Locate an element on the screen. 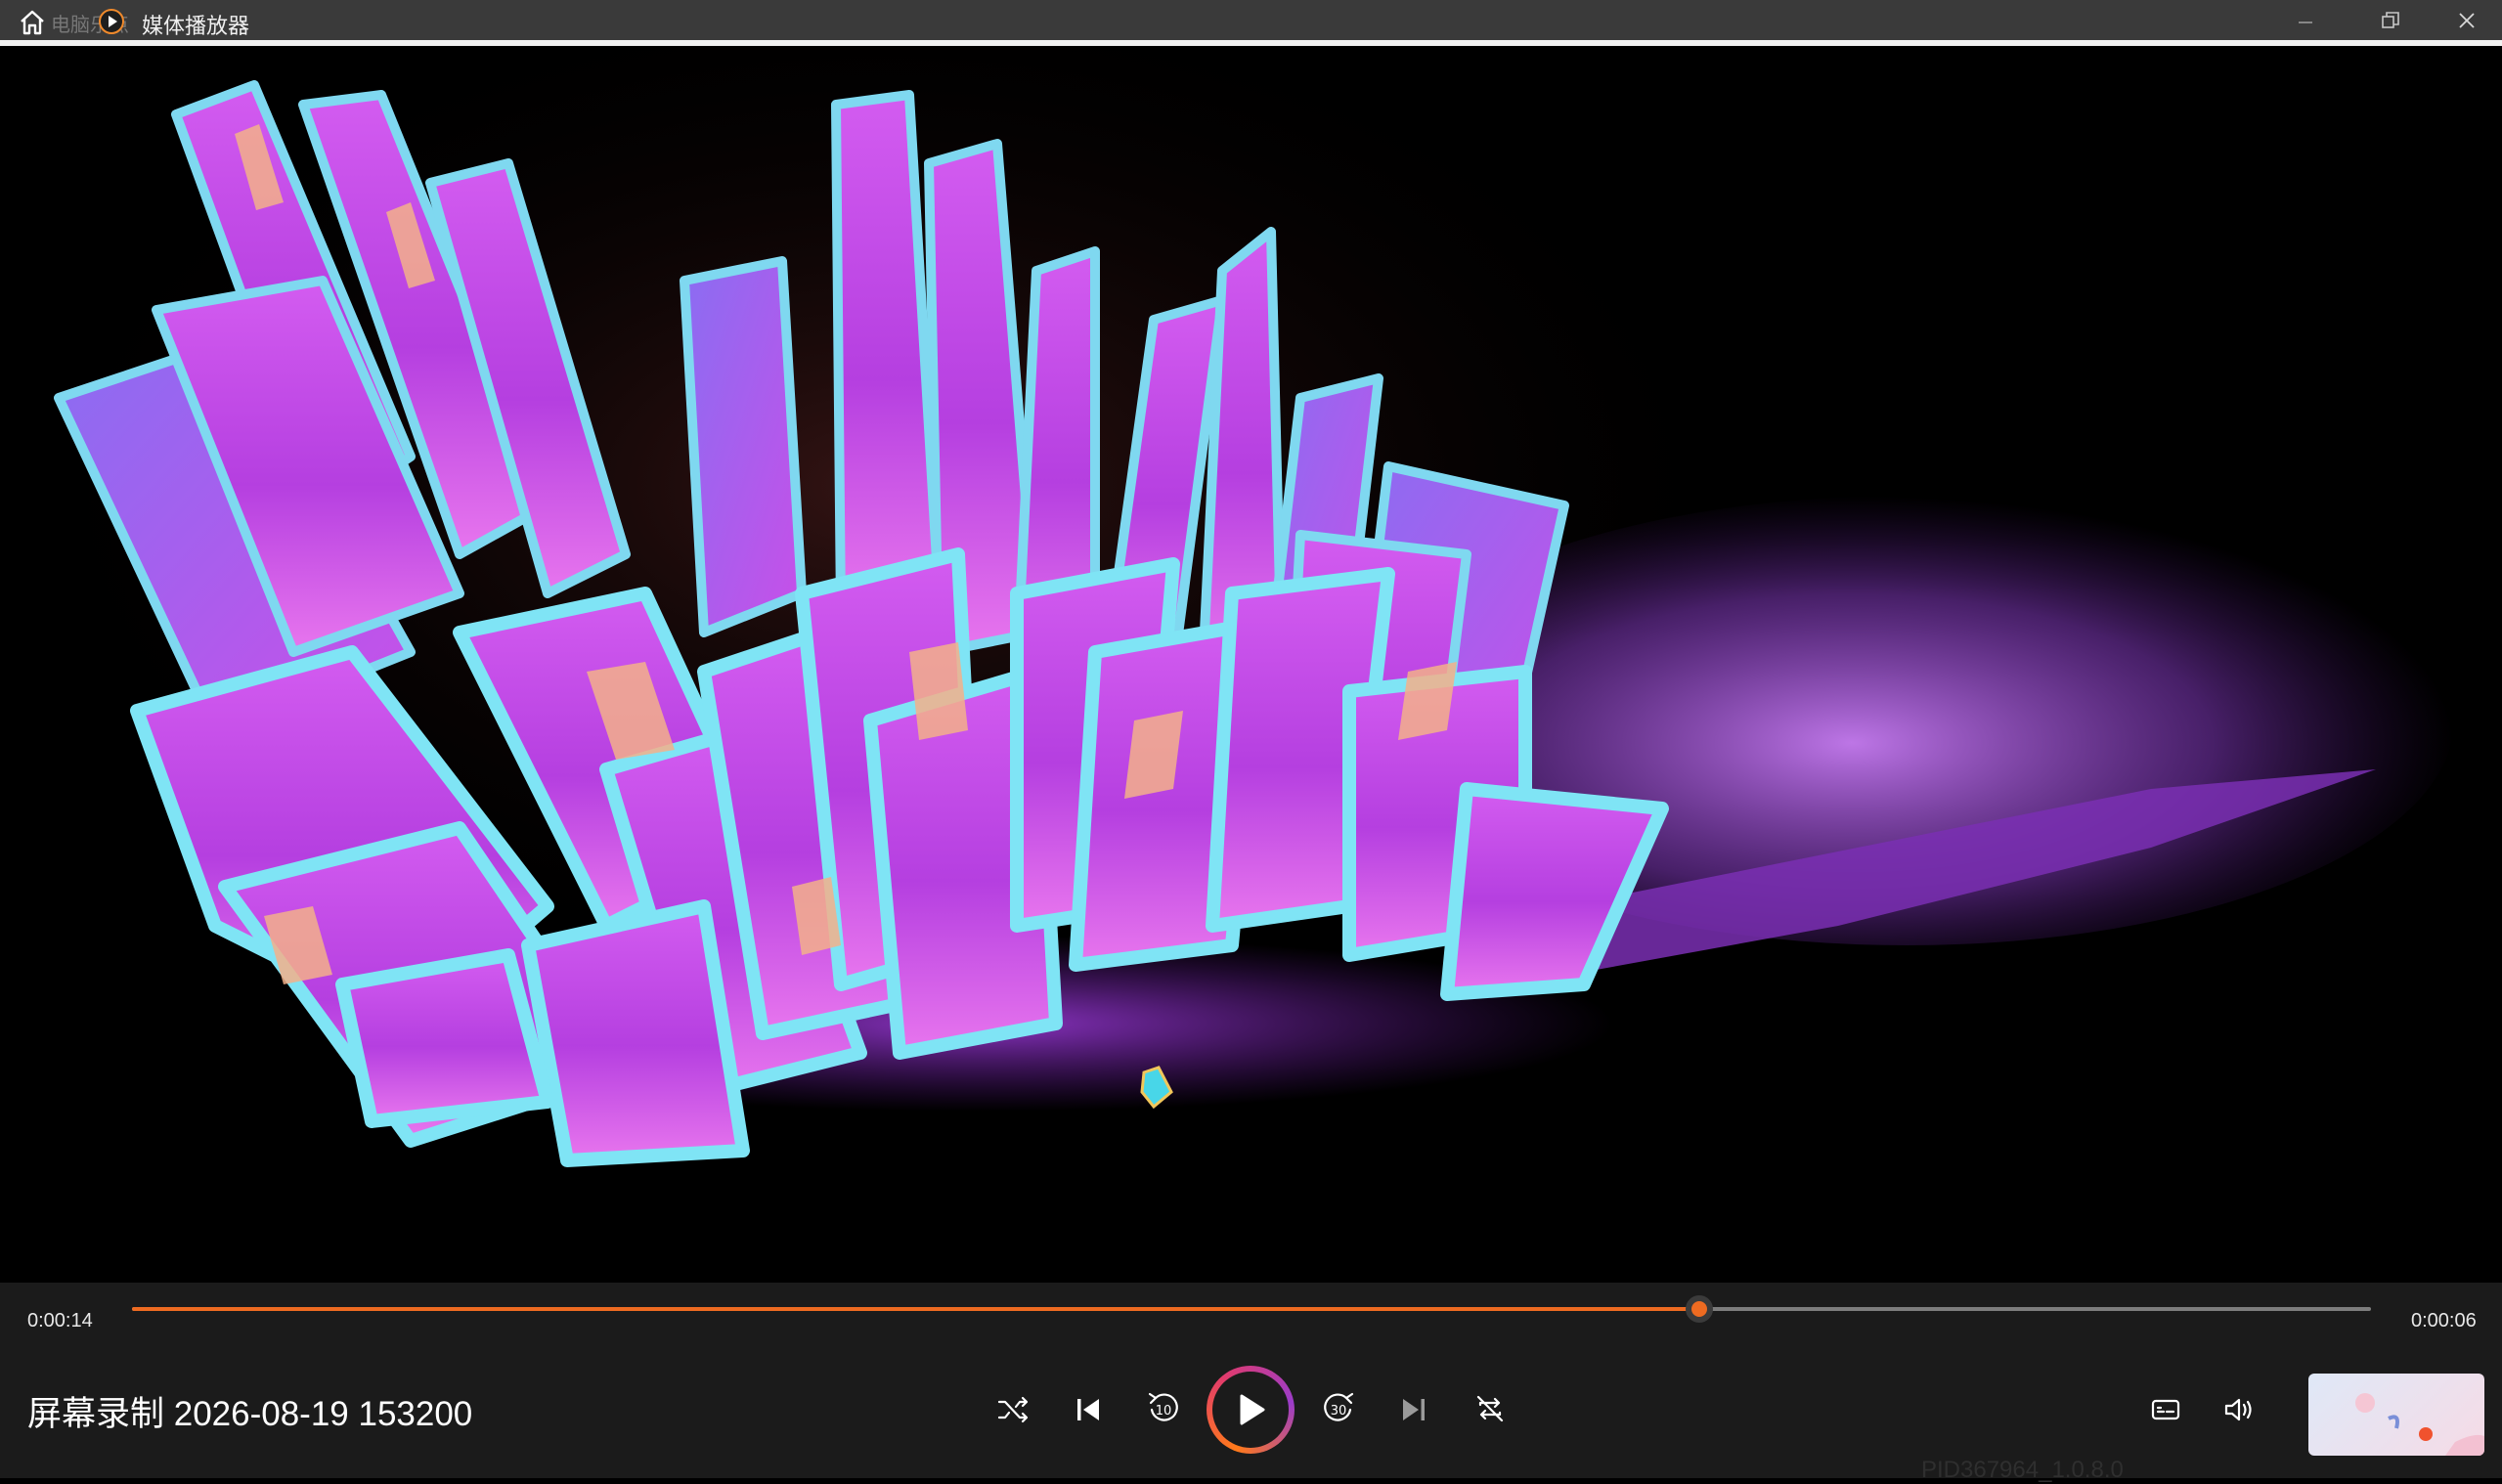 The image size is (2502, 1484). svg-text: 30 is located at coordinates (1339, 1411).